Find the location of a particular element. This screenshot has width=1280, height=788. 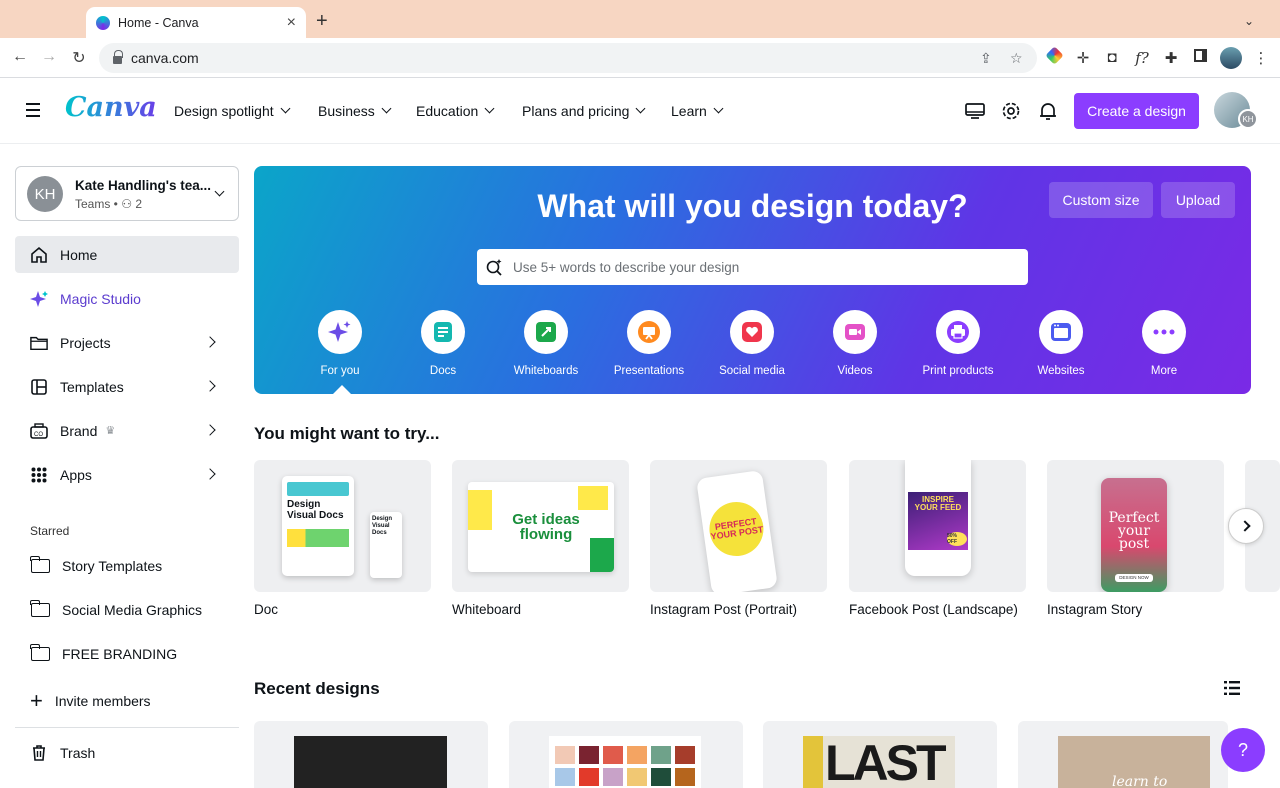

formula-extension-icon: f? is located at coordinates (1142, 58).